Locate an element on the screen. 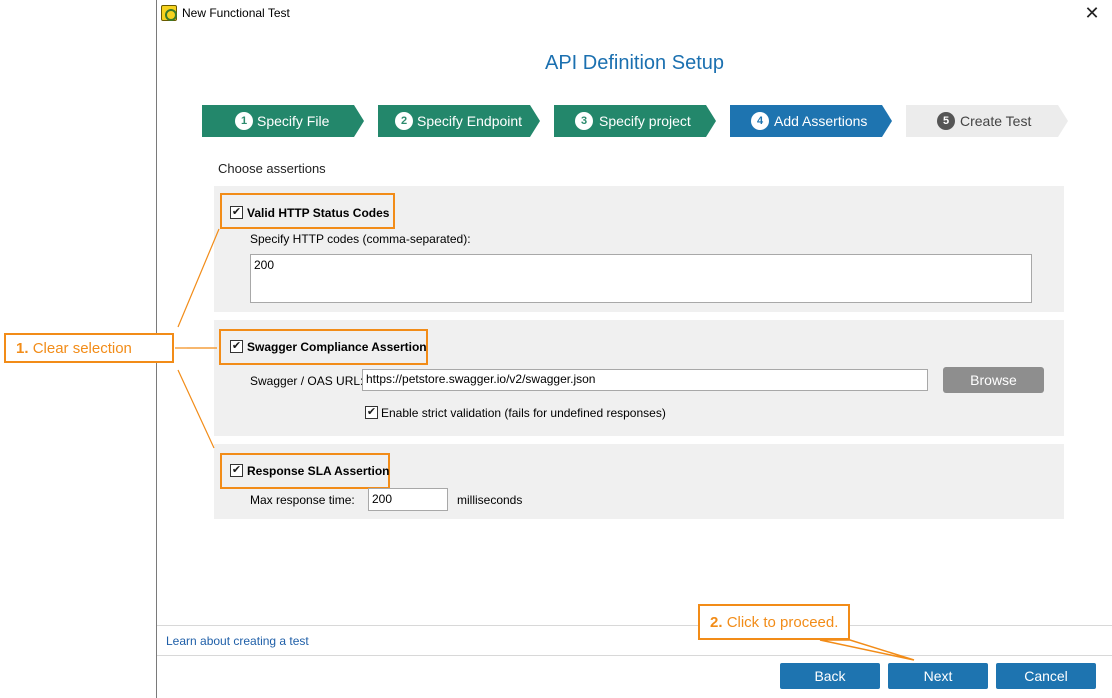  annotation-clear-selection: 1. Clear selection is located at coordinates (89, 348).